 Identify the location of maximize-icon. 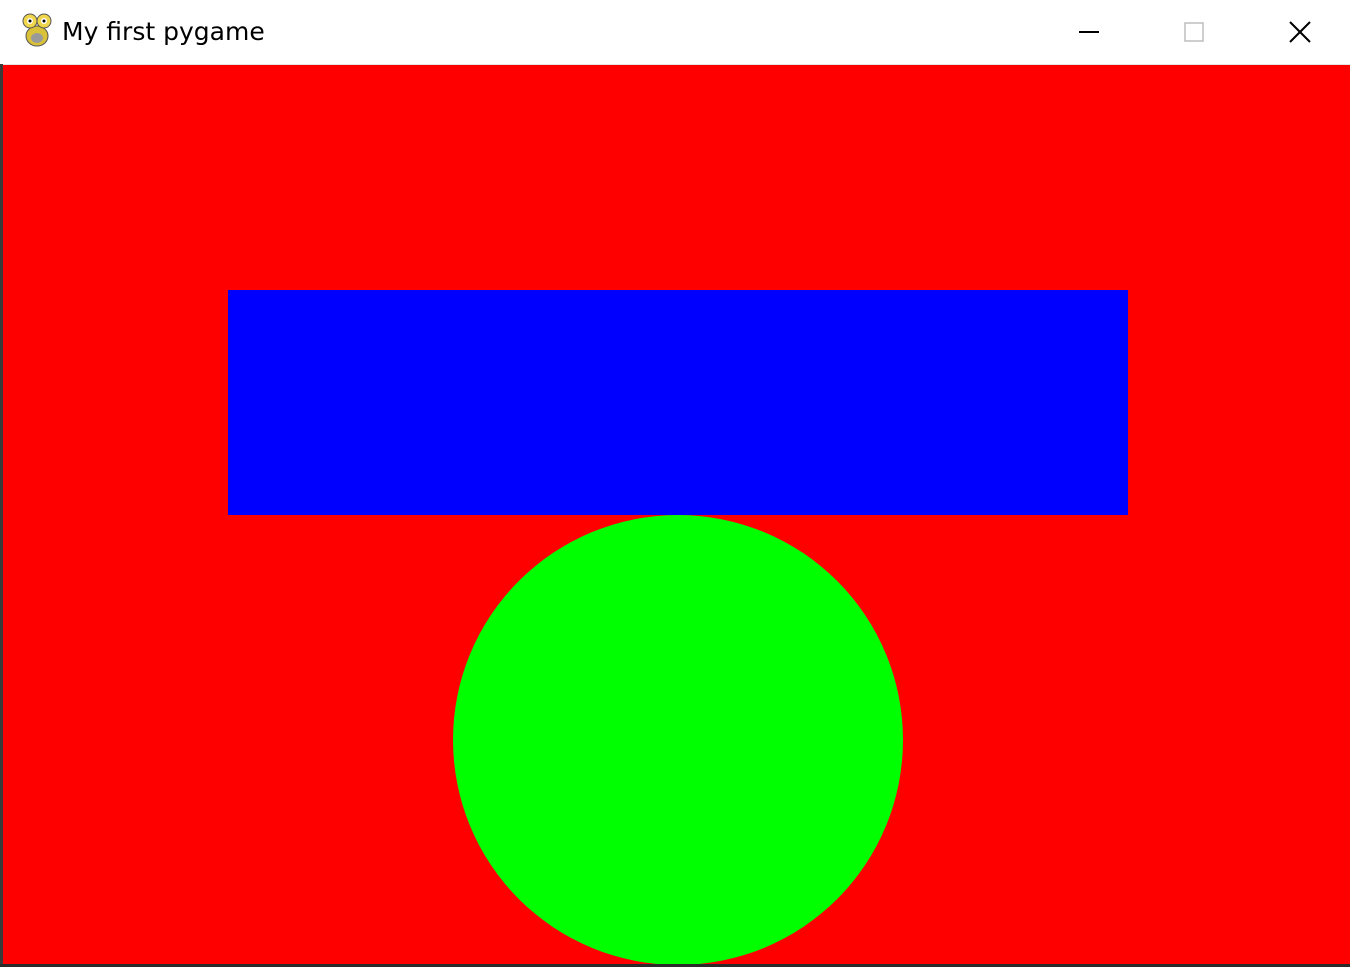
(1194, 32).